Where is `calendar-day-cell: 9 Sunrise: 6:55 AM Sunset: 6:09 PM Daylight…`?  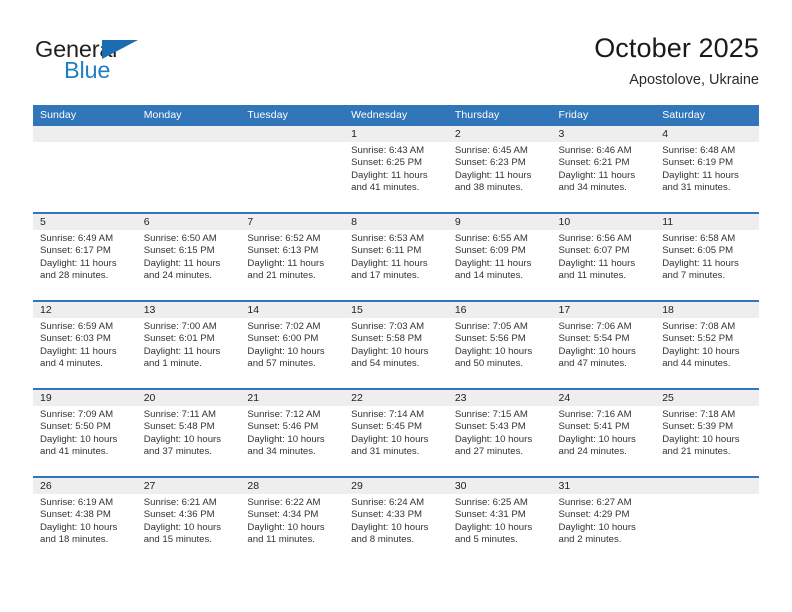 calendar-day-cell: 9 Sunrise: 6:55 AM Sunset: 6:09 PM Daylight… is located at coordinates (499, 256).